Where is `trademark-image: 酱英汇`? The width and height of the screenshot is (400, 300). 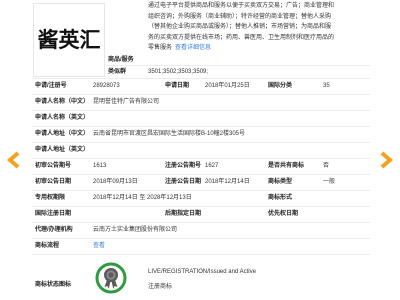
trademark-image: 酱英汇 is located at coordinates (69, 40).